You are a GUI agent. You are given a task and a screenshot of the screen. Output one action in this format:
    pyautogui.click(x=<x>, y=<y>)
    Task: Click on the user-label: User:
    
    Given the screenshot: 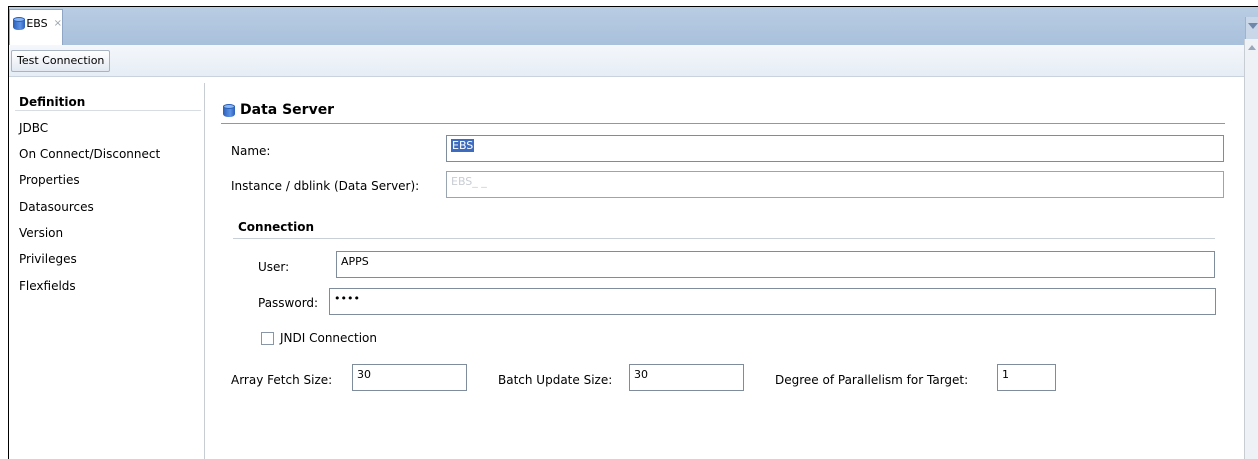 What is the action you would take?
    pyautogui.click(x=274, y=267)
    